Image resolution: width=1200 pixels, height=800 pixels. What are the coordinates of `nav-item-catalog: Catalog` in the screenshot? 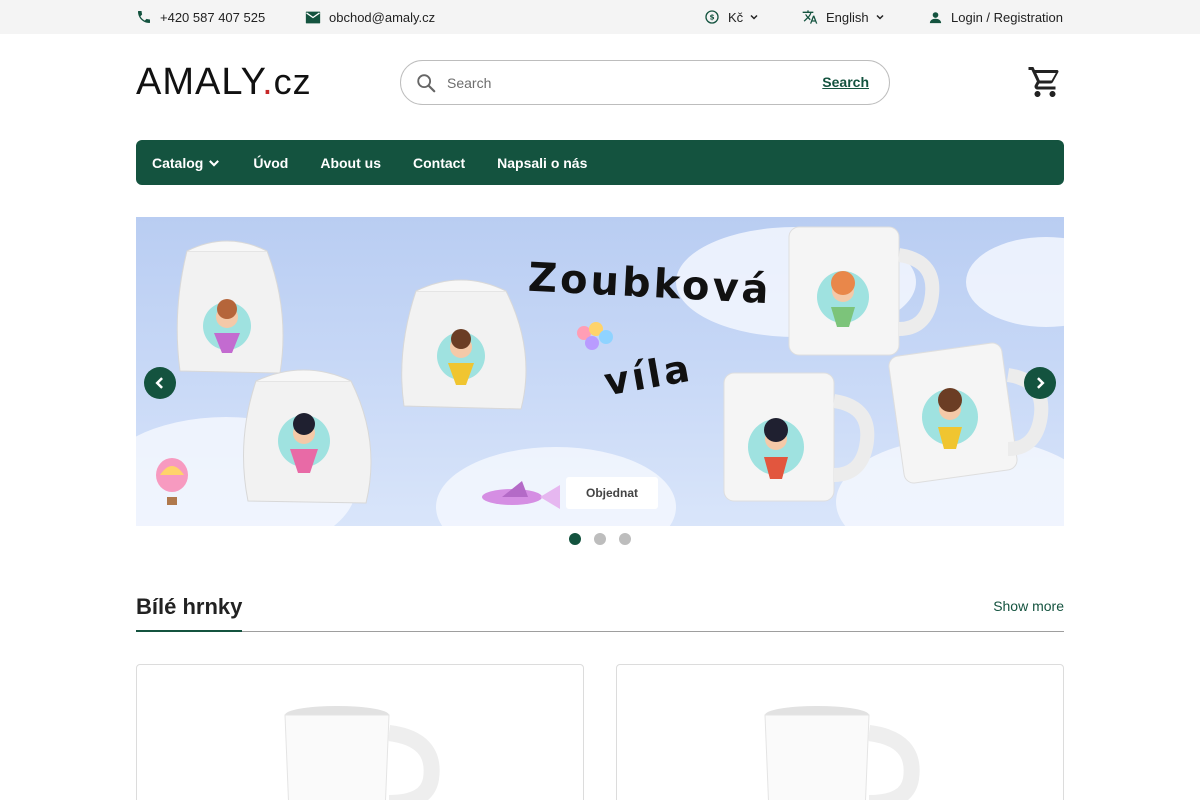 It's located at (186, 163).